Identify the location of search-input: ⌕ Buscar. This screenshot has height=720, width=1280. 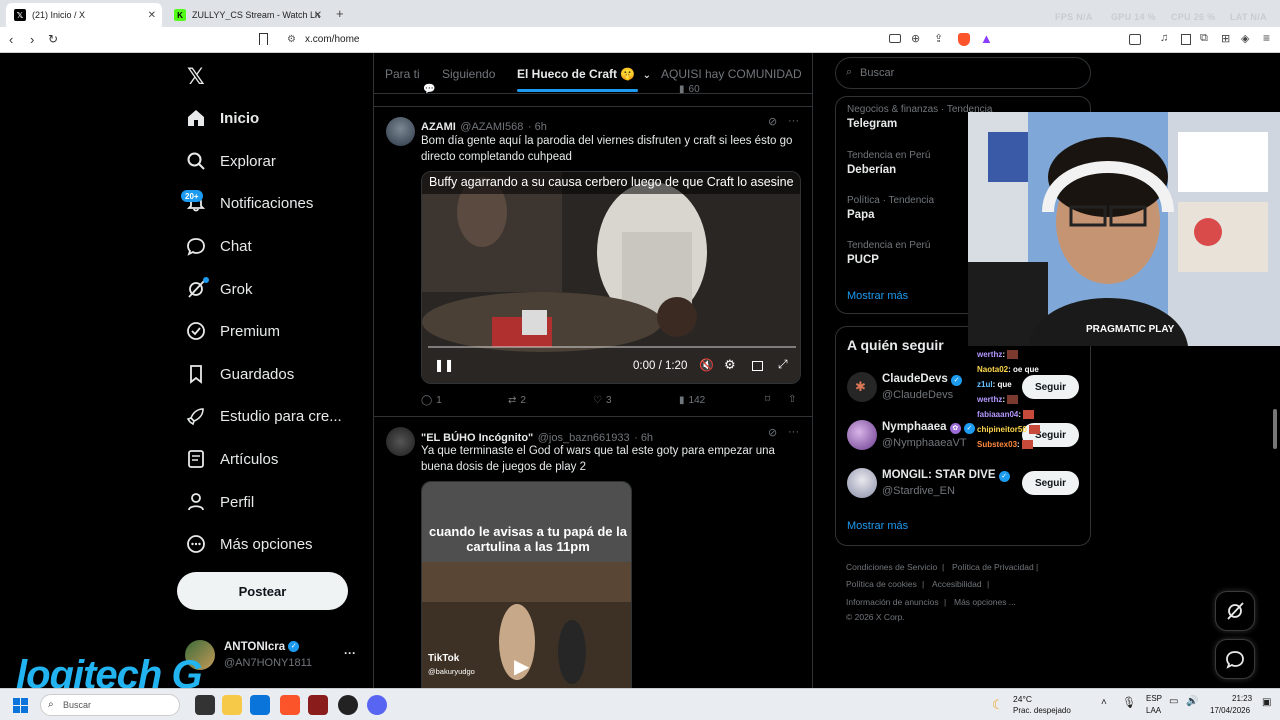
(963, 73).